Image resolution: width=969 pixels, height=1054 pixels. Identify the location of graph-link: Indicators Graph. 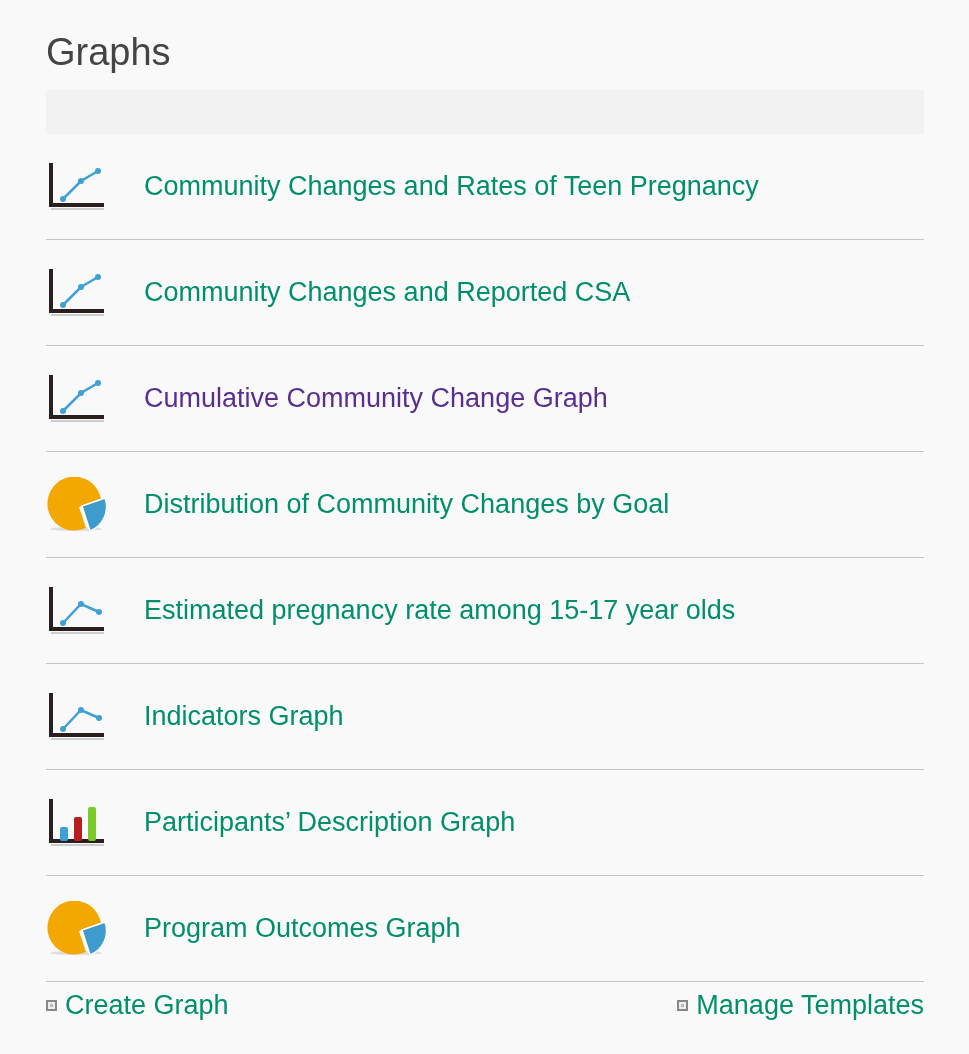
(244, 716).